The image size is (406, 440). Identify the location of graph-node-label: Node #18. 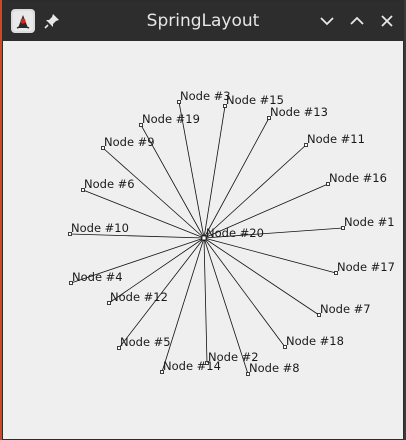
(315, 341).